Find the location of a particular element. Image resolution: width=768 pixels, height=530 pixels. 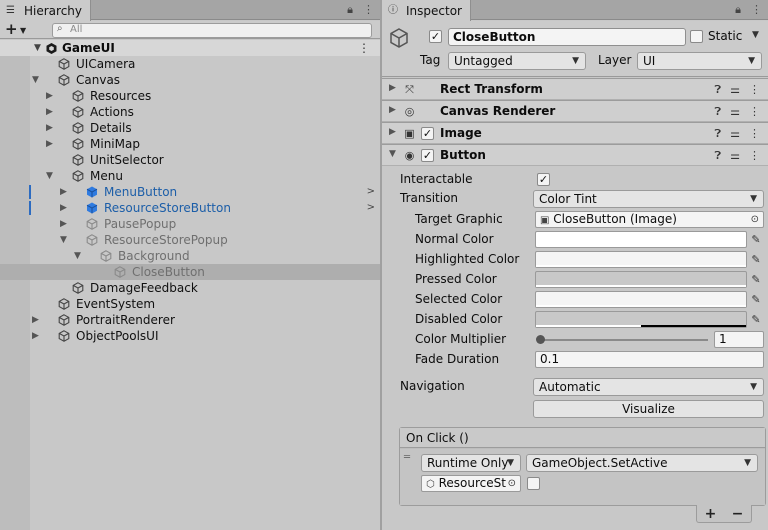

tree-item-menu: ▼ Menu is located at coordinates (190, 176).